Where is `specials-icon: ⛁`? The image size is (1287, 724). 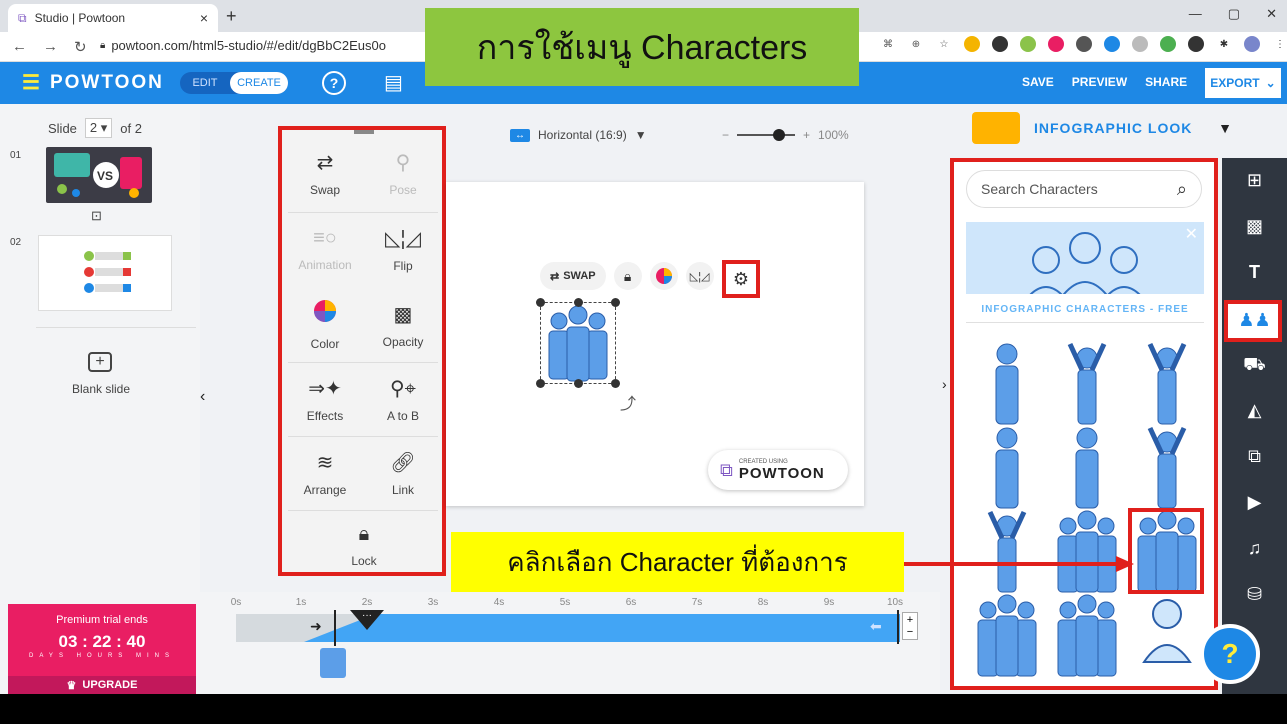 specials-icon: ⛁ is located at coordinates (1254, 594).